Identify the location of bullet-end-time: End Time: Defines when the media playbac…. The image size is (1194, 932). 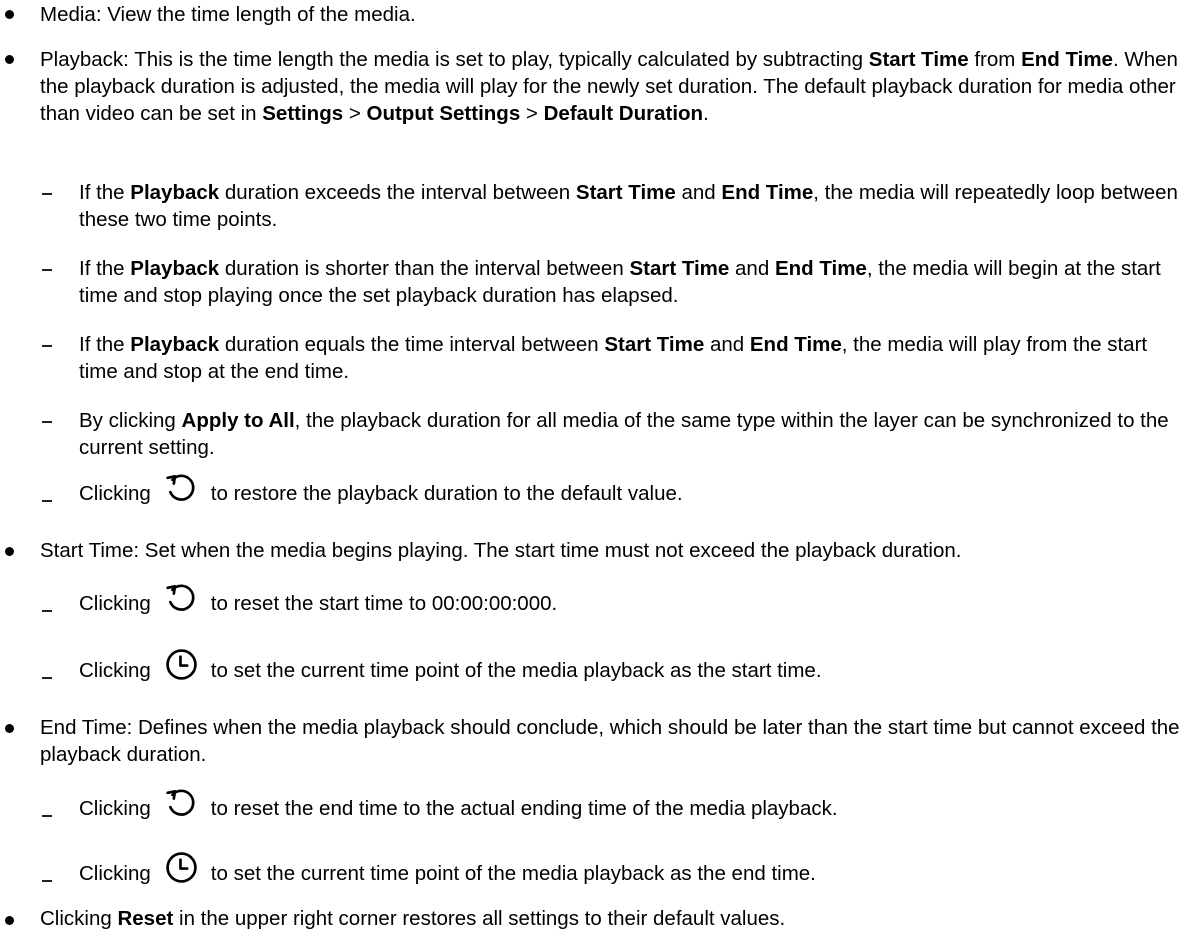
(615, 741).